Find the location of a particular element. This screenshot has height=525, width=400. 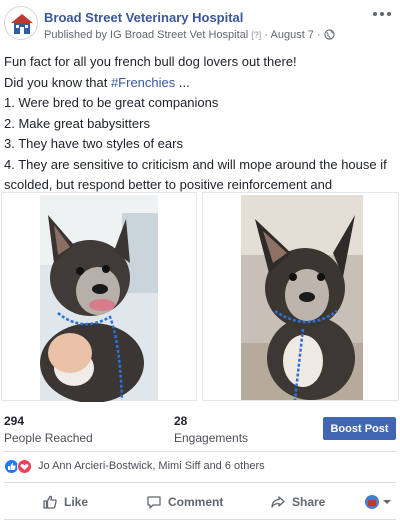

hashtag-link: #Frenchies is located at coordinates (143, 82).